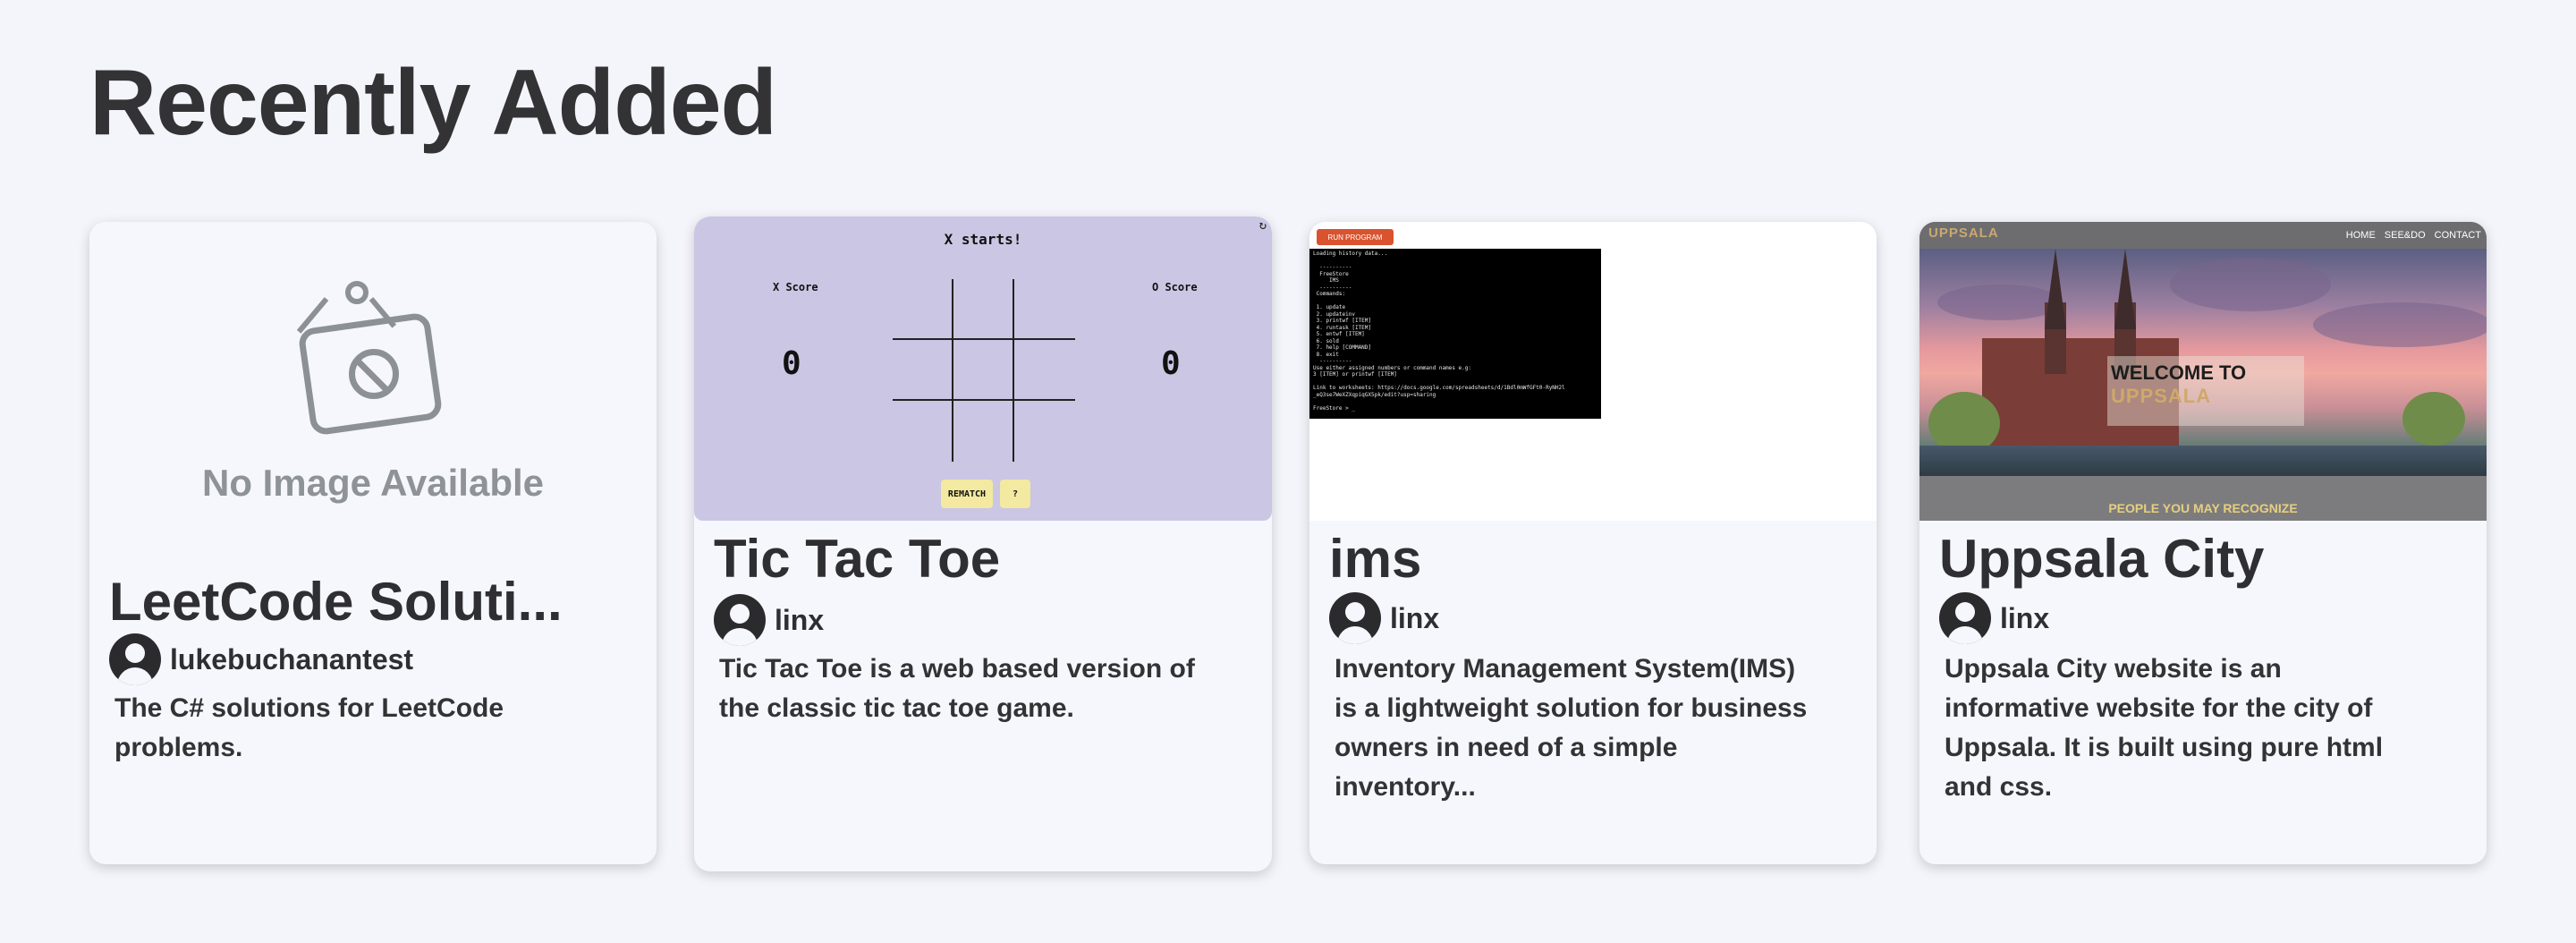 Image resolution: width=2576 pixels, height=943 pixels. What do you see at coordinates (1963, 233) in the screenshot?
I see `site-logo: UPPSALA` at bounding box center [1963, 233].